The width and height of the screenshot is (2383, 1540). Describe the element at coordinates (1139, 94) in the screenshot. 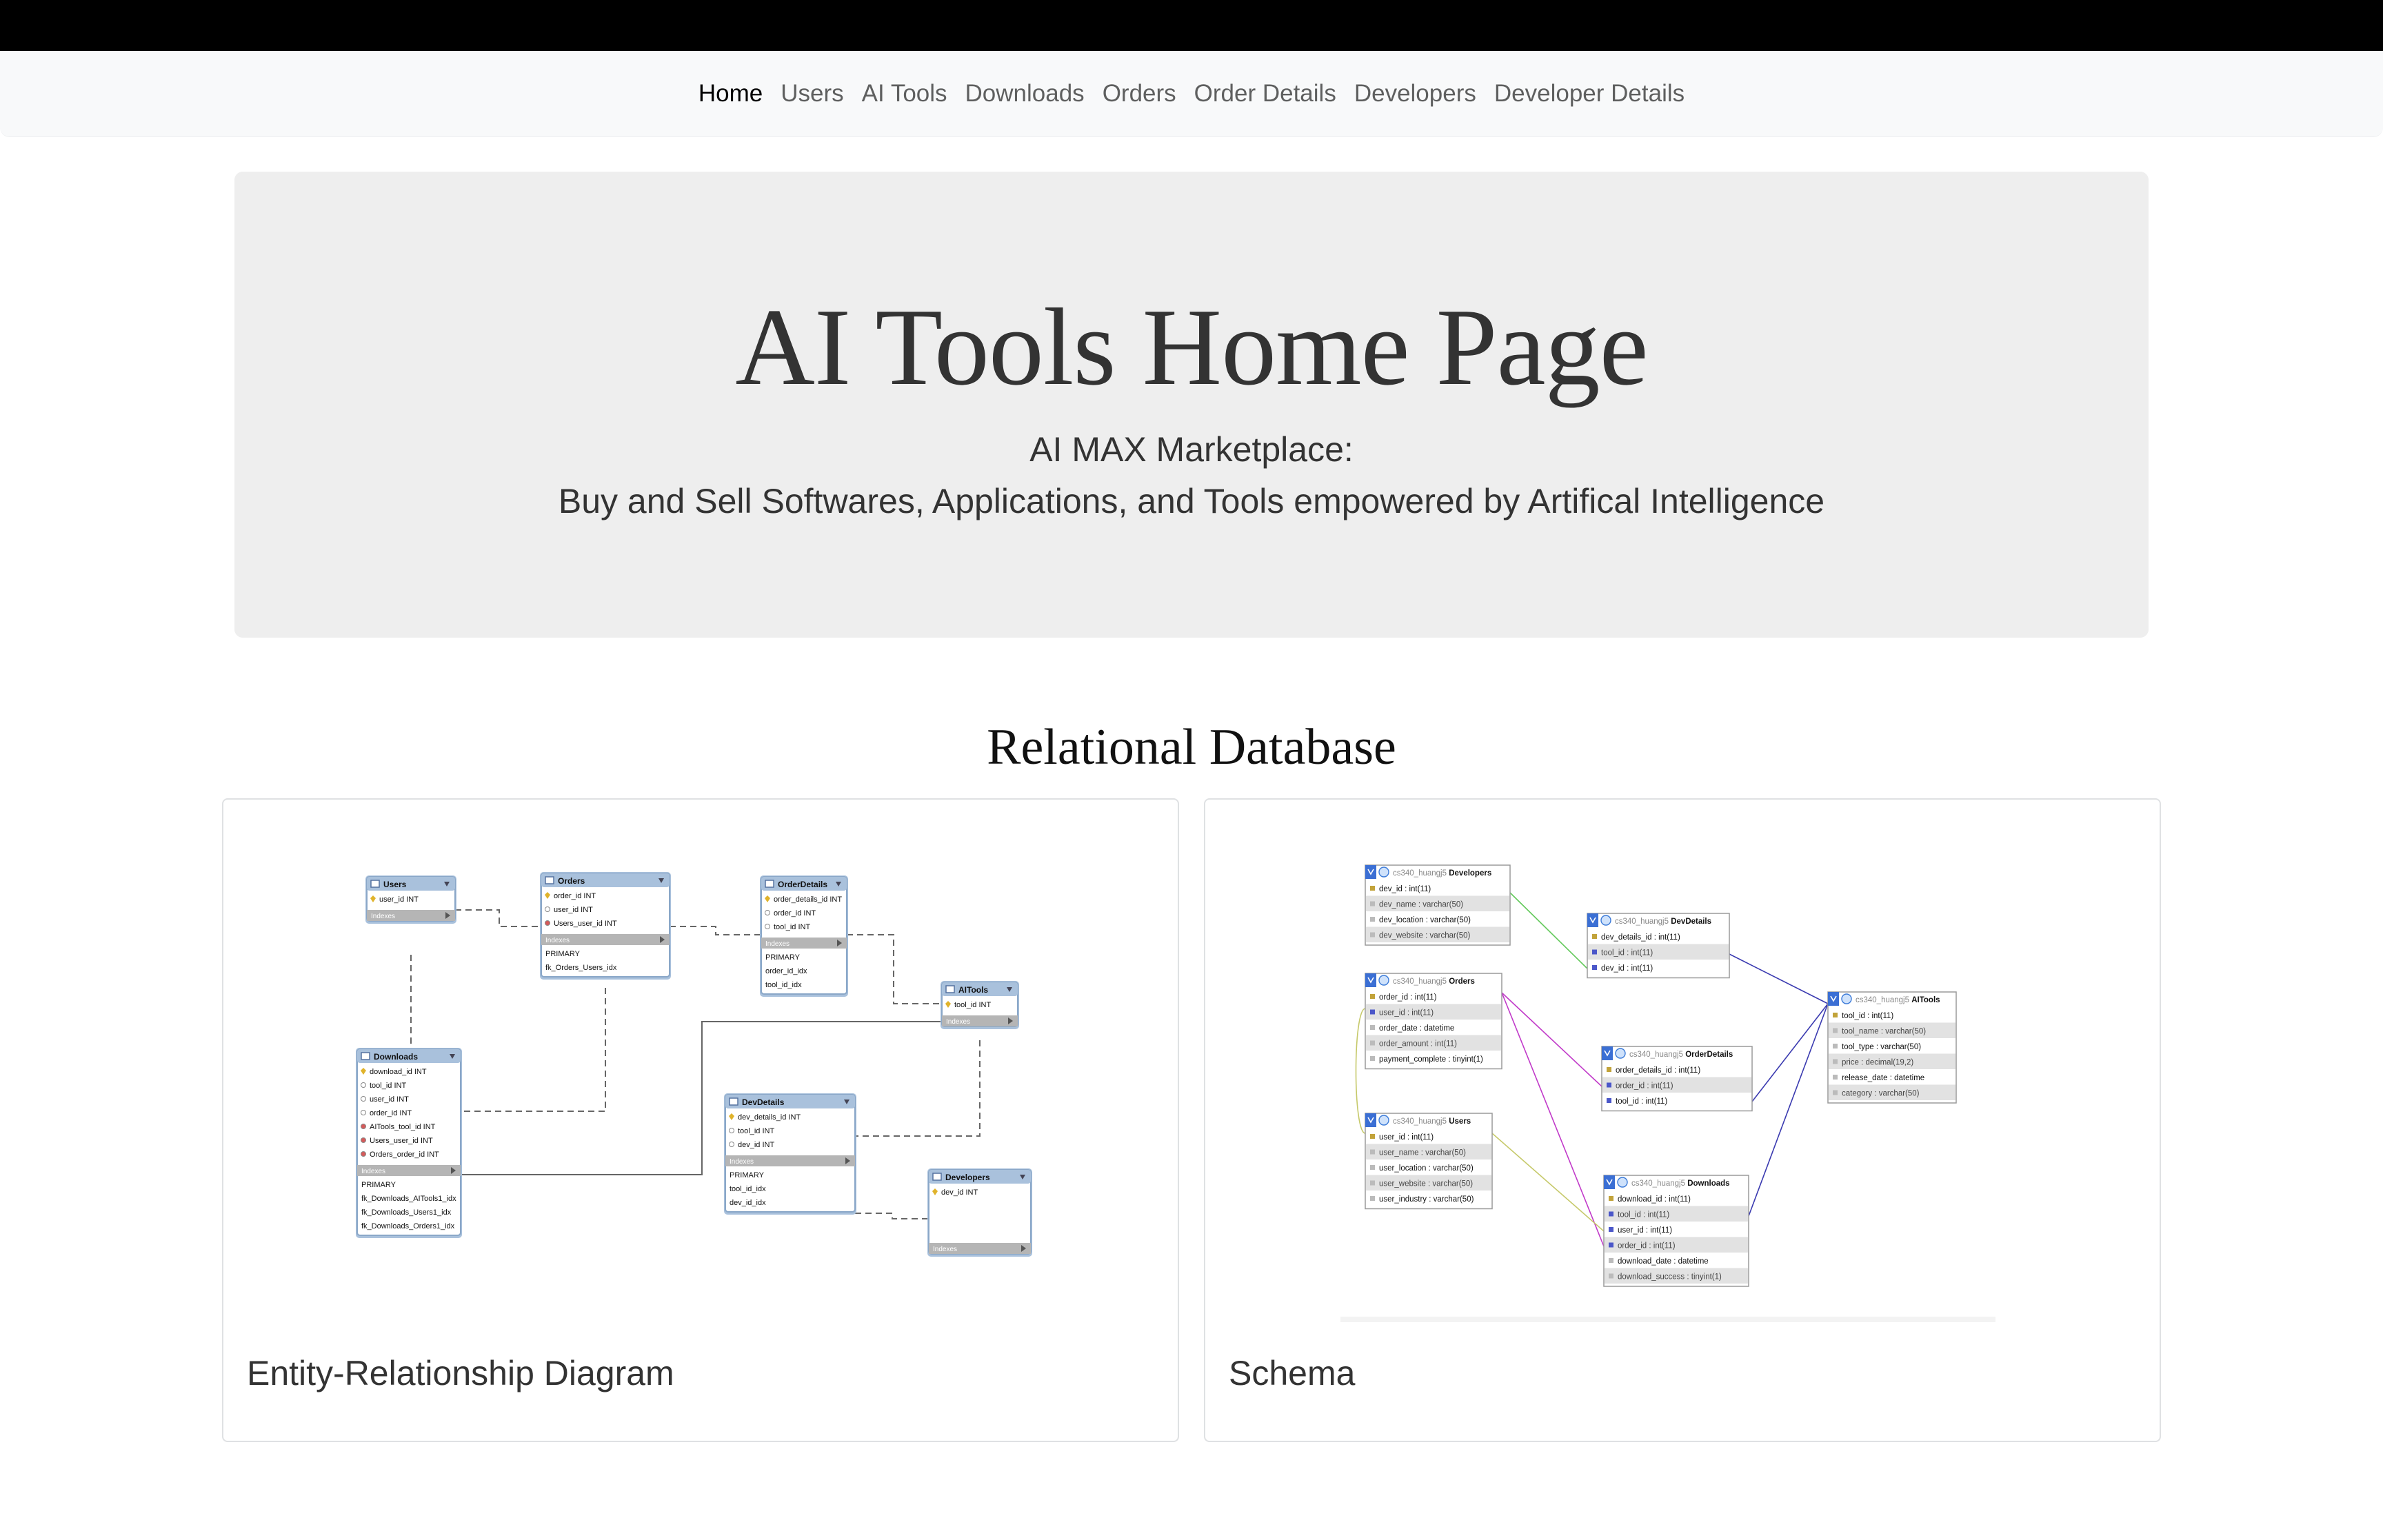

I see `nav-link-orders: Orders` at that location.